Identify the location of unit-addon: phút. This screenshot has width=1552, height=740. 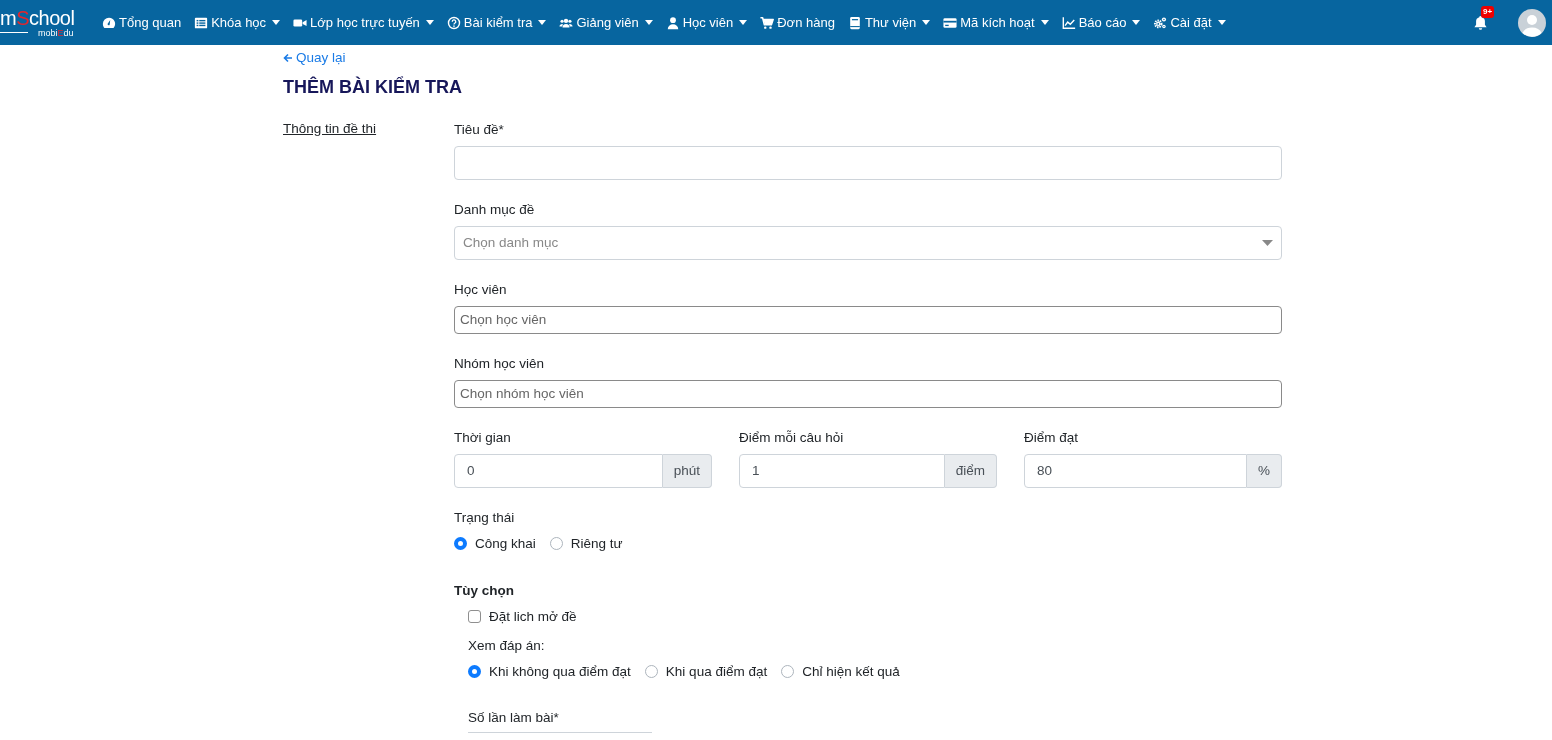
(687, 470).